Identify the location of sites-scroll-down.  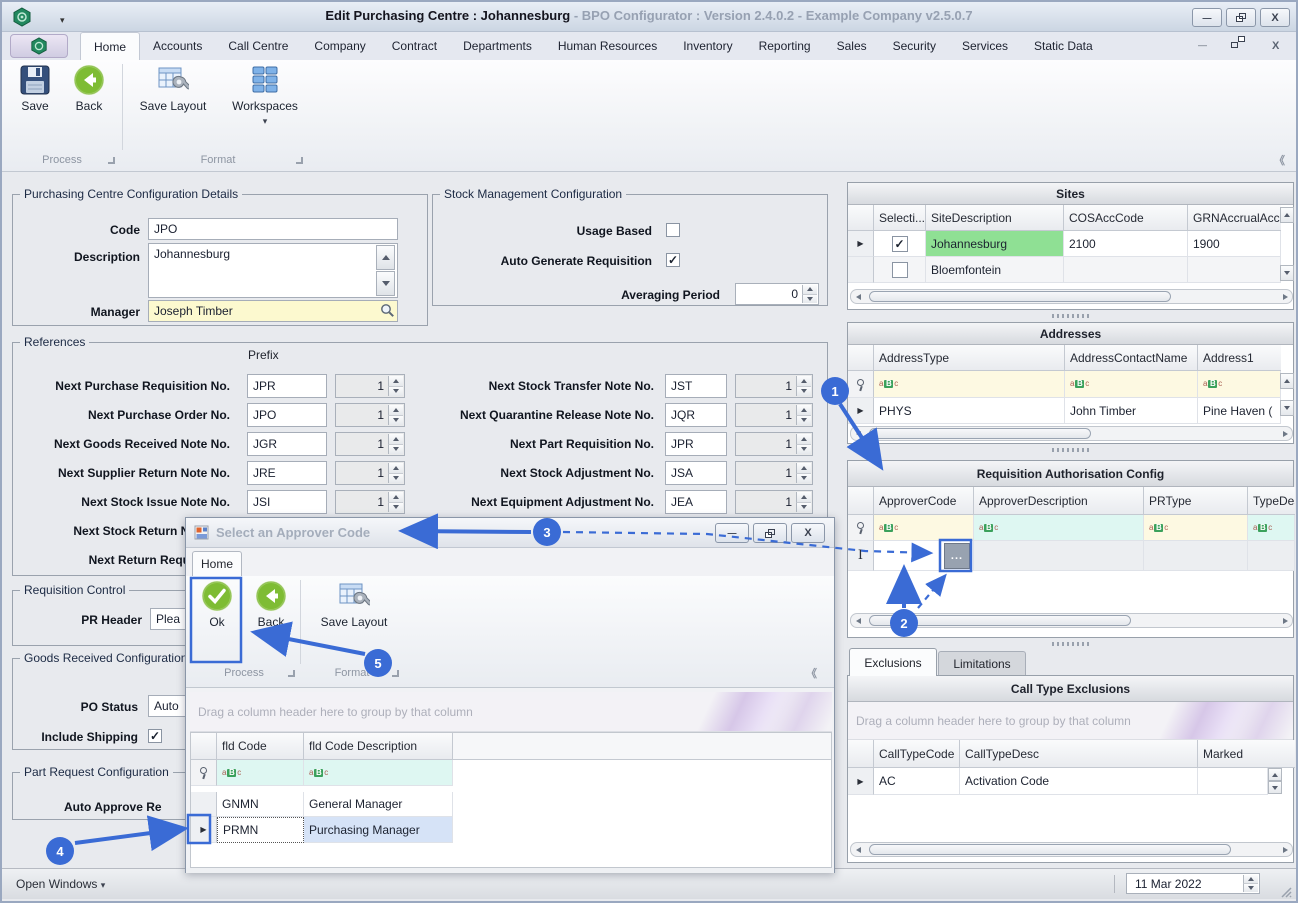
(1287, 273).